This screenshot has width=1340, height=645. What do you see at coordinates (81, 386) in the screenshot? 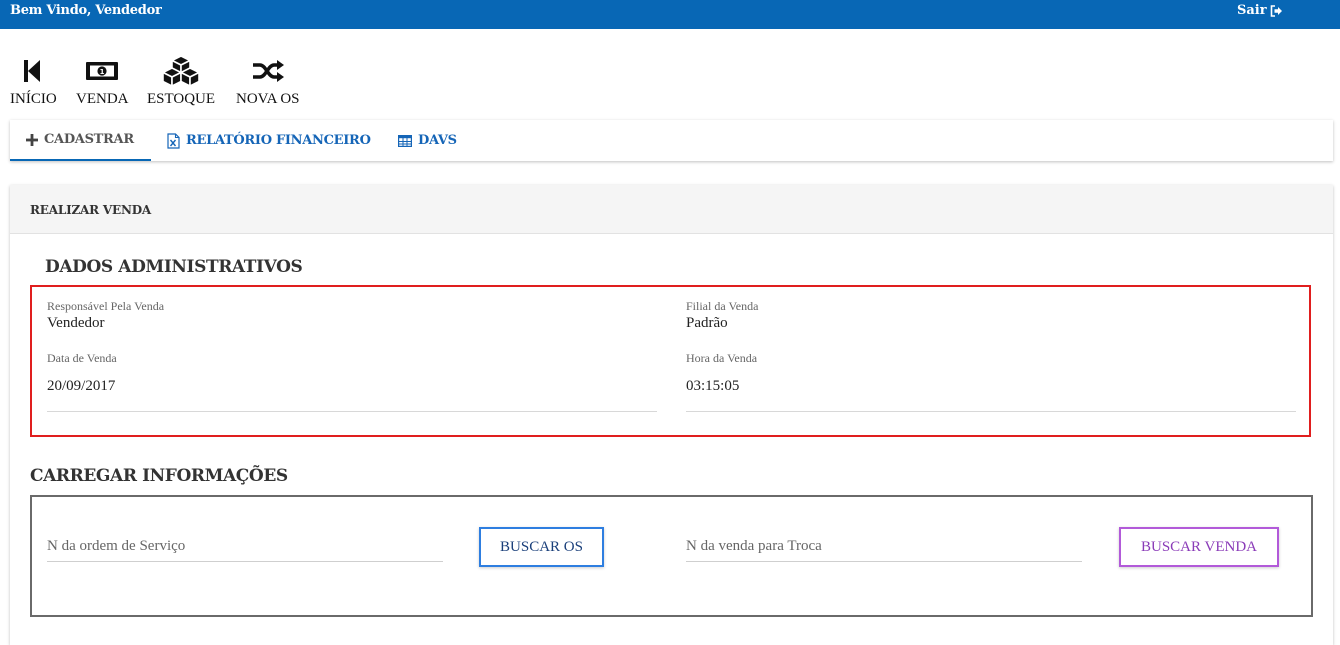
I see `data-venda-value: 20/09/2017` at bounding box center [81, 386].